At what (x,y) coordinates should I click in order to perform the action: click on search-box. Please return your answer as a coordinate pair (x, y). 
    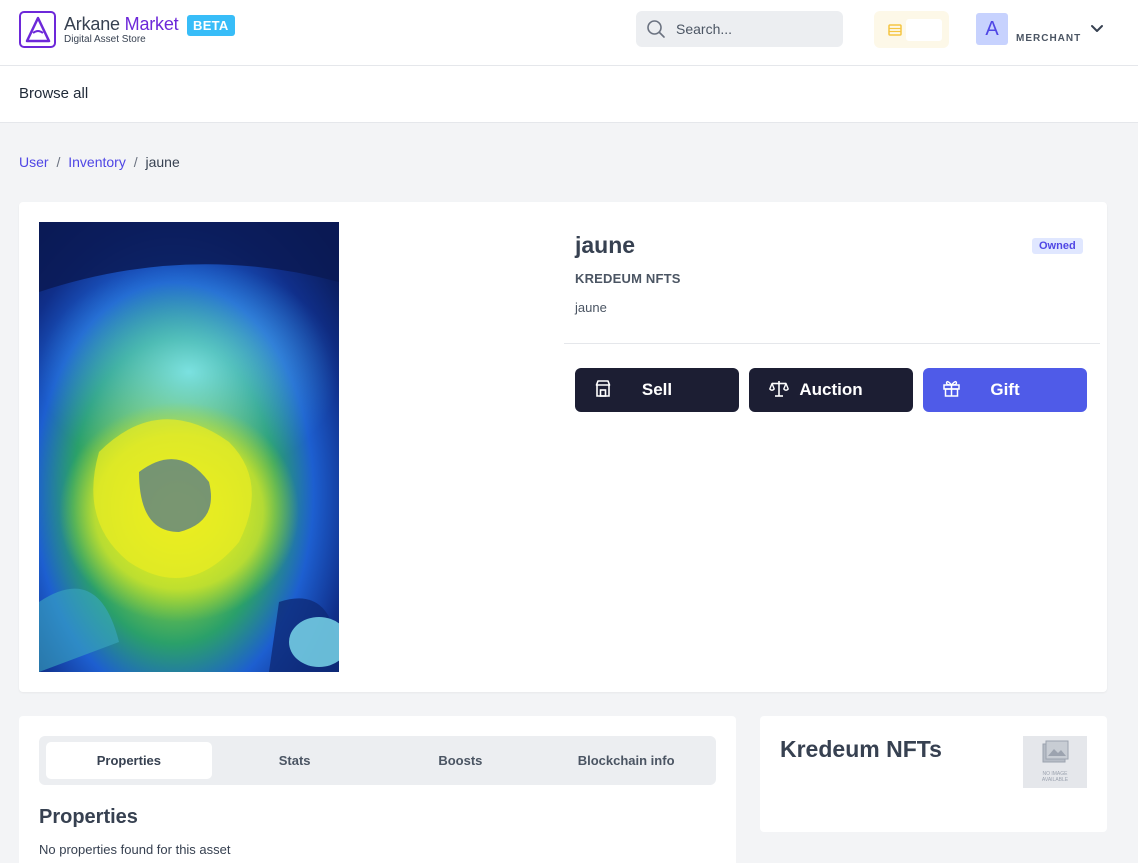
    Looking at the image, I should click on (739, 29).